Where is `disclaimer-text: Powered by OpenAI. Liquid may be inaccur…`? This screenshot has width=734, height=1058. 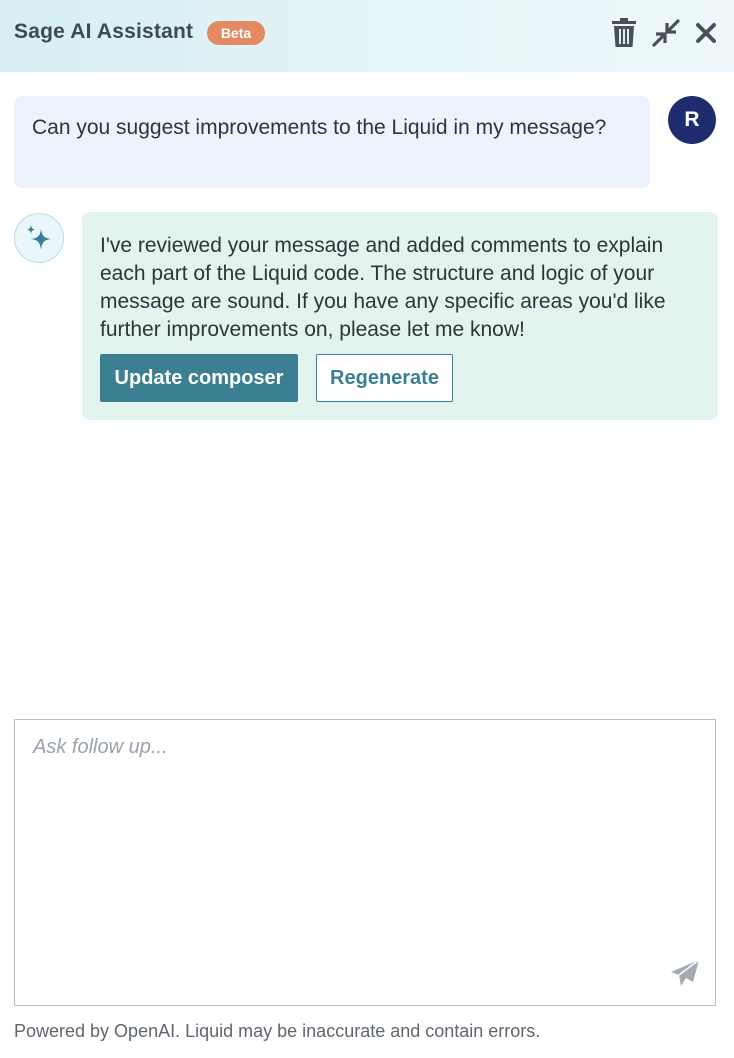 disclaimer-text: Powered by OpenAI. Liquid may be inaccur… is located at coordinates (277, 1031).